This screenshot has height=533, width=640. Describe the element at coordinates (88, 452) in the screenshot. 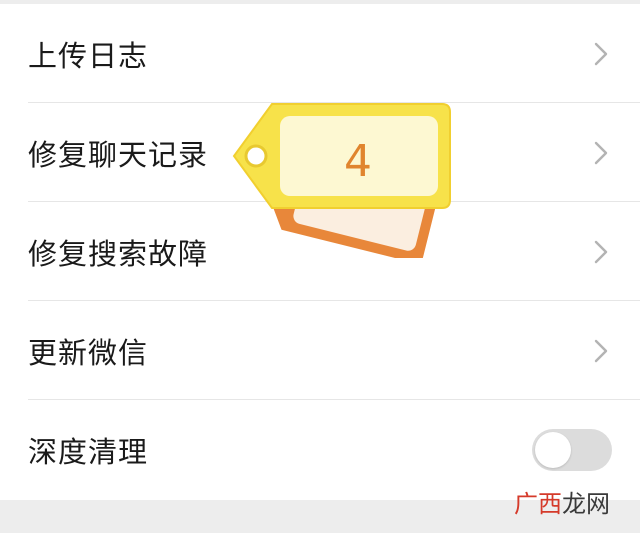

I see `settings-row-label: 深度清理` at that location.